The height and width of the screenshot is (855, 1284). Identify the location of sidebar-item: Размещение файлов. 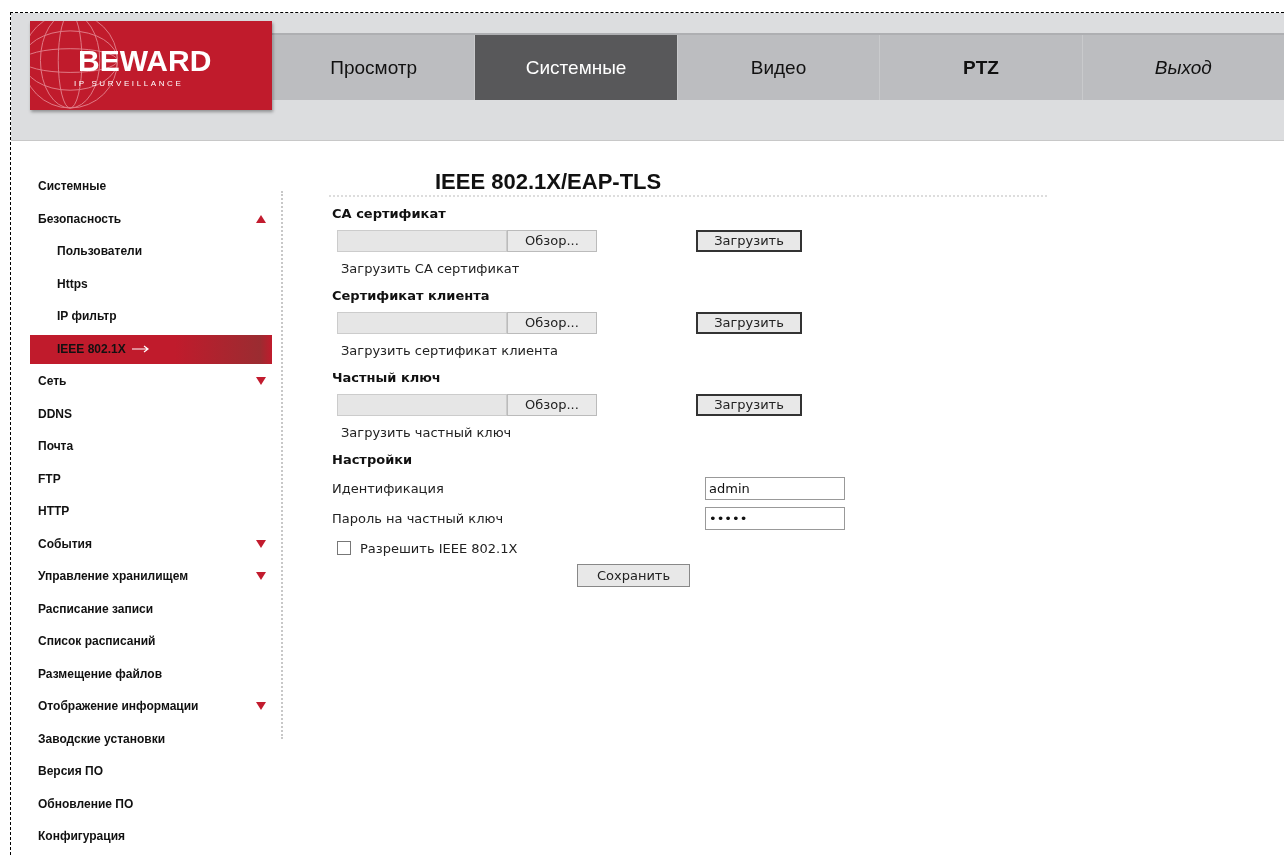
(151, 673).